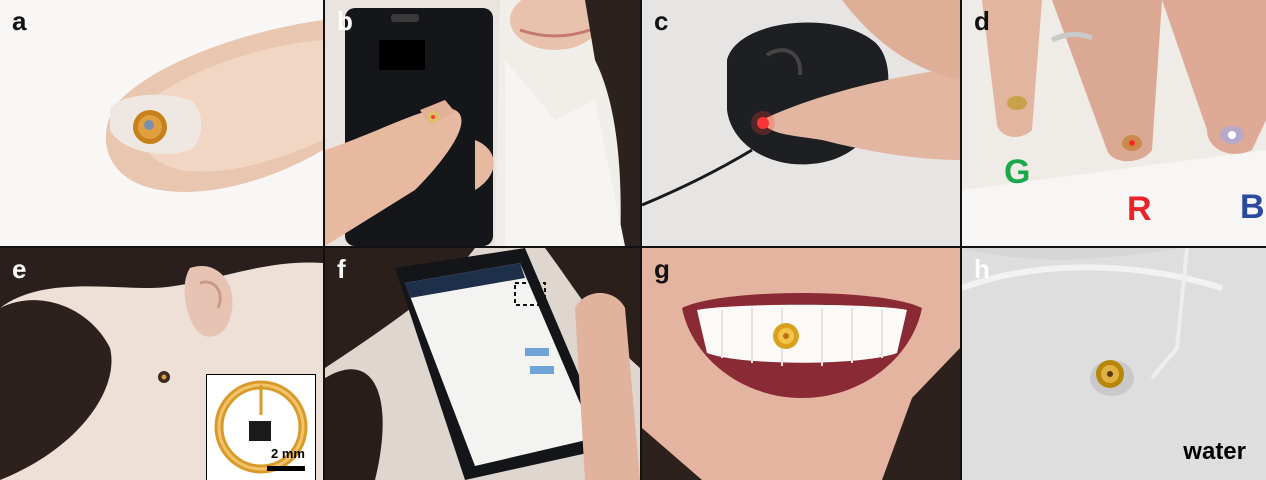  I want to click on panel-c-photo, so click(801, 123).